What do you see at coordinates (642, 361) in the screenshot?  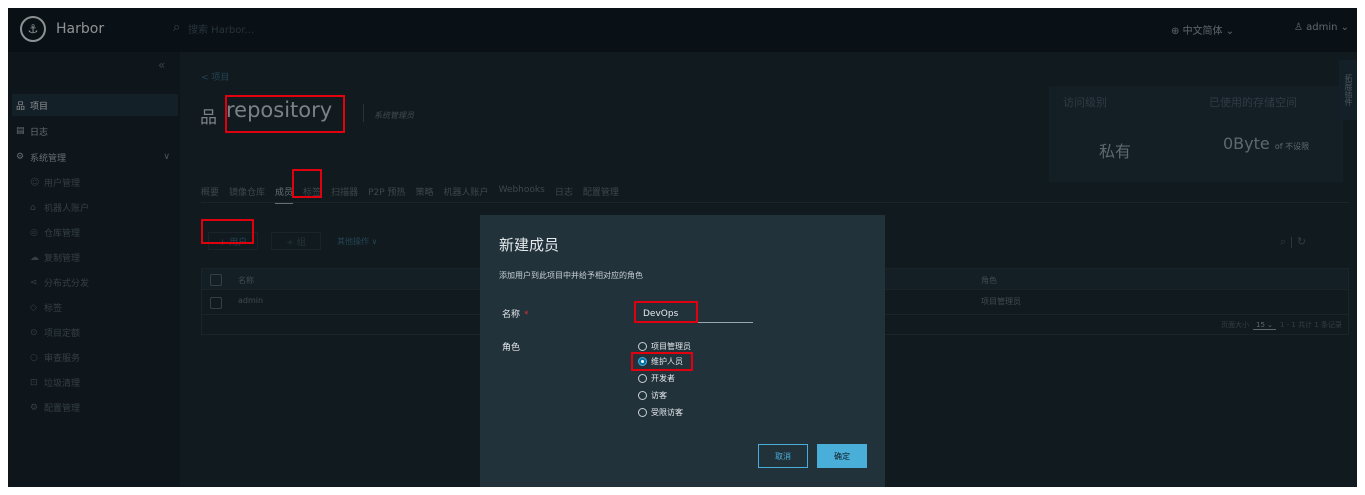 I see `radio-selected-icon` at bounding box center [642, 361].